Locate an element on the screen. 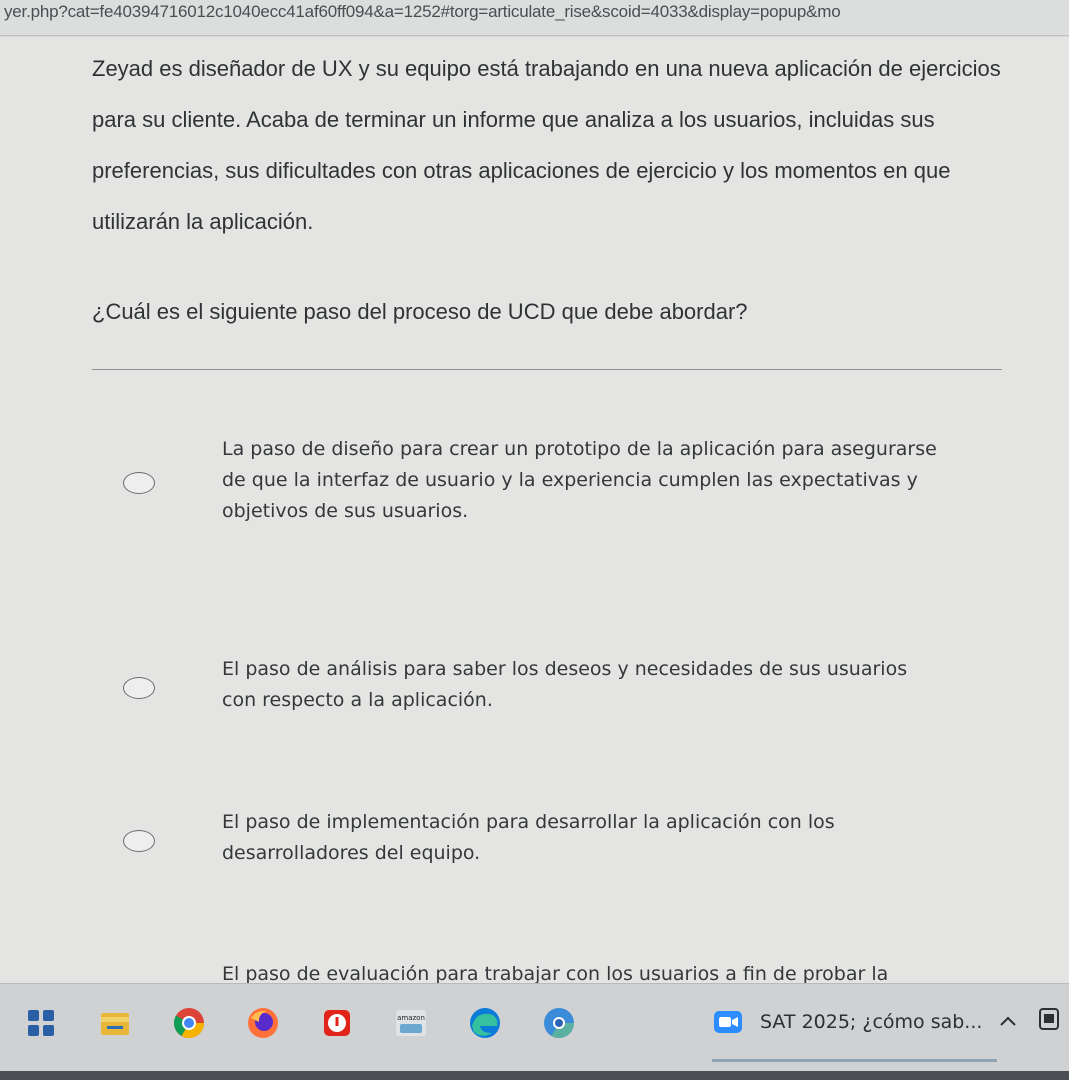  active-app-indicator is located at coordinates (854, 1060).